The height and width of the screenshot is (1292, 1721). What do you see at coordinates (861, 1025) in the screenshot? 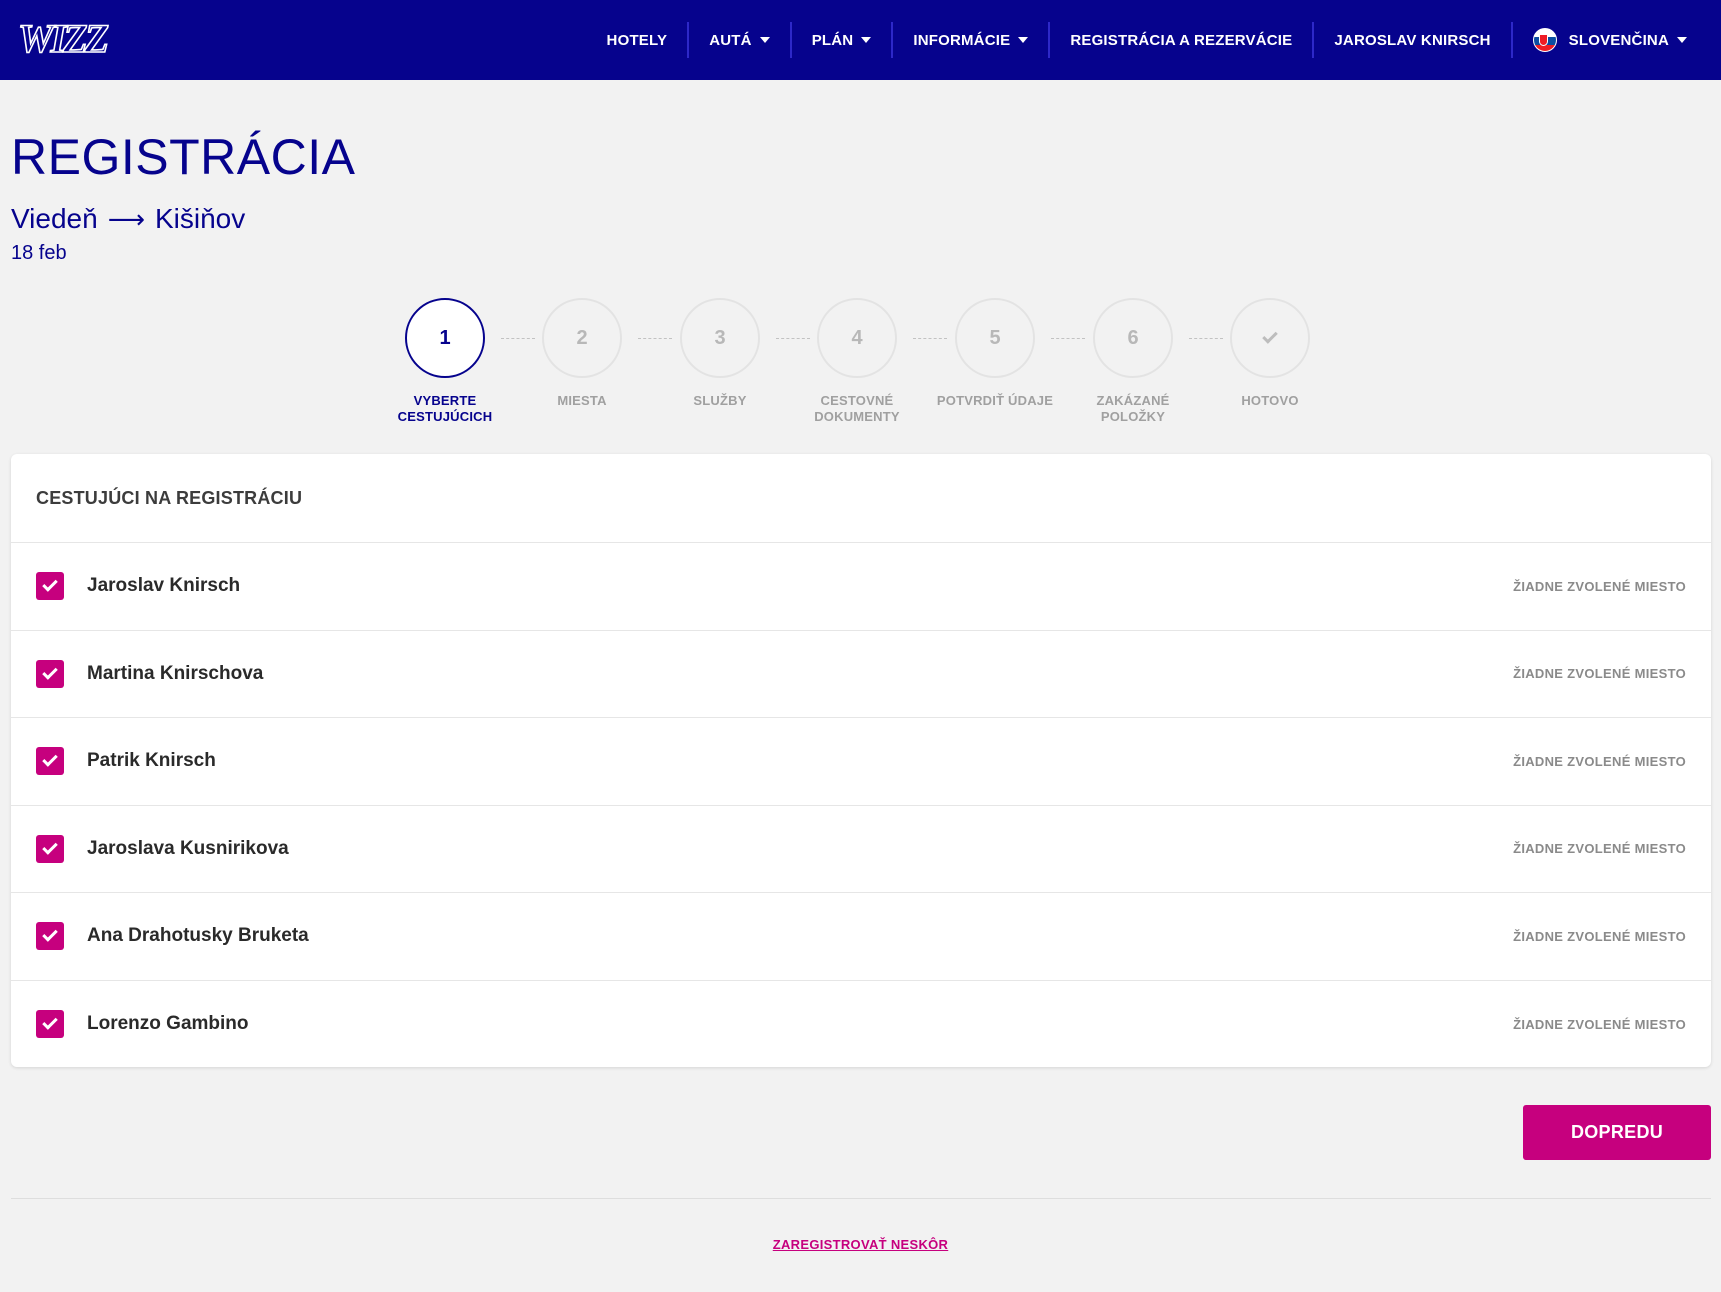
I see `passenger-row: Lorenzo Gambino ŽIADNE ZVOLENÉ MIESTO` at bounding box center [861, 1025].